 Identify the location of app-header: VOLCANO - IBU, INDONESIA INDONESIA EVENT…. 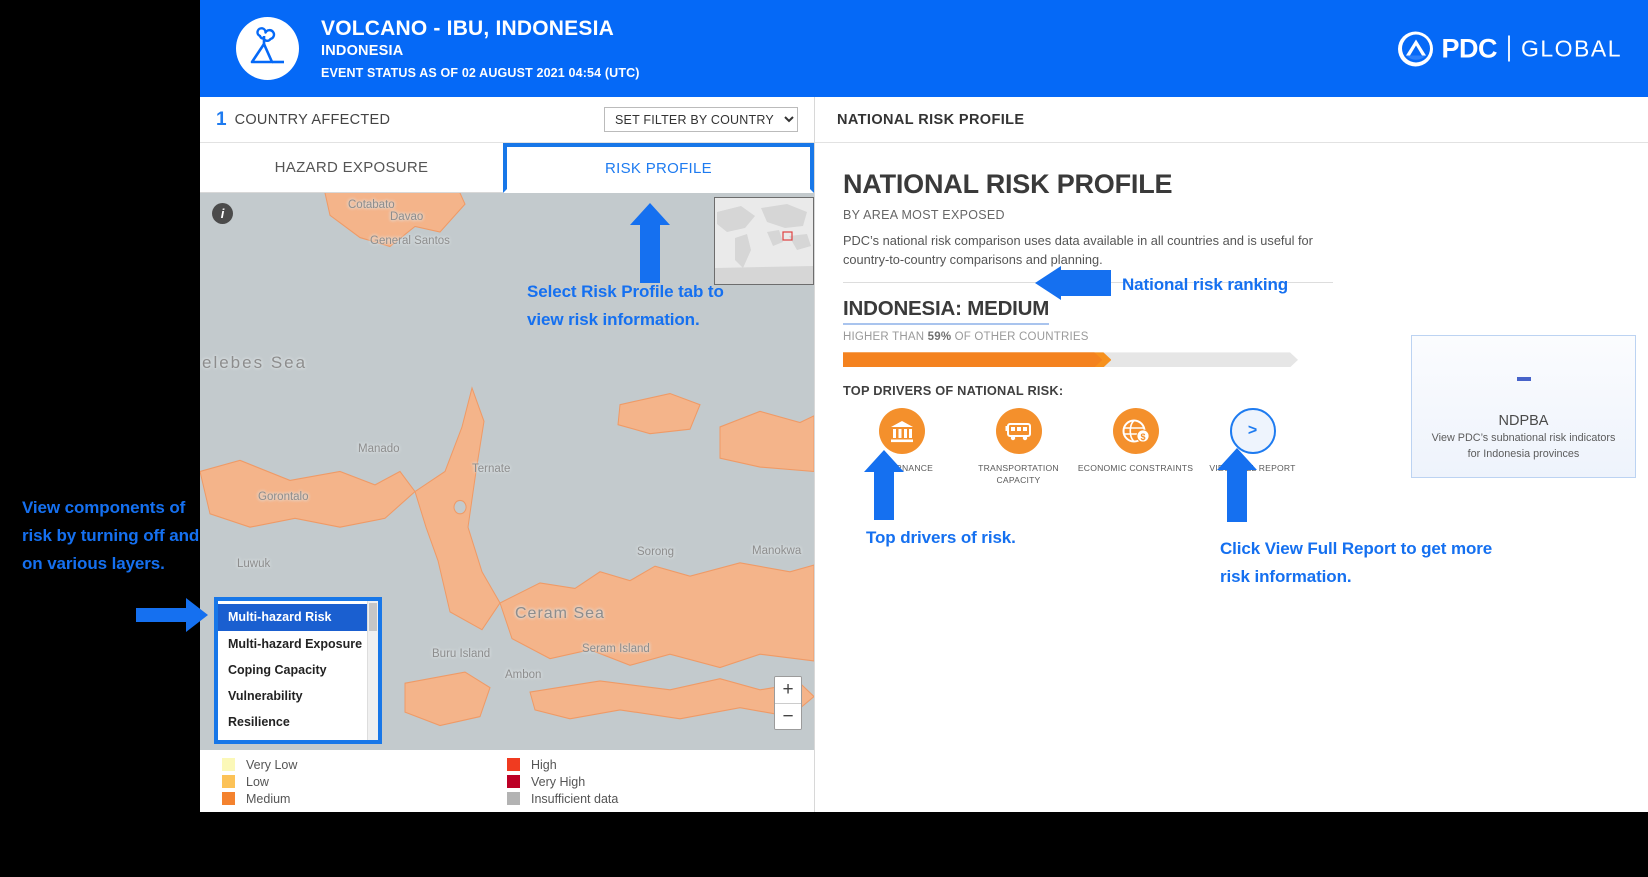
(924, 48).